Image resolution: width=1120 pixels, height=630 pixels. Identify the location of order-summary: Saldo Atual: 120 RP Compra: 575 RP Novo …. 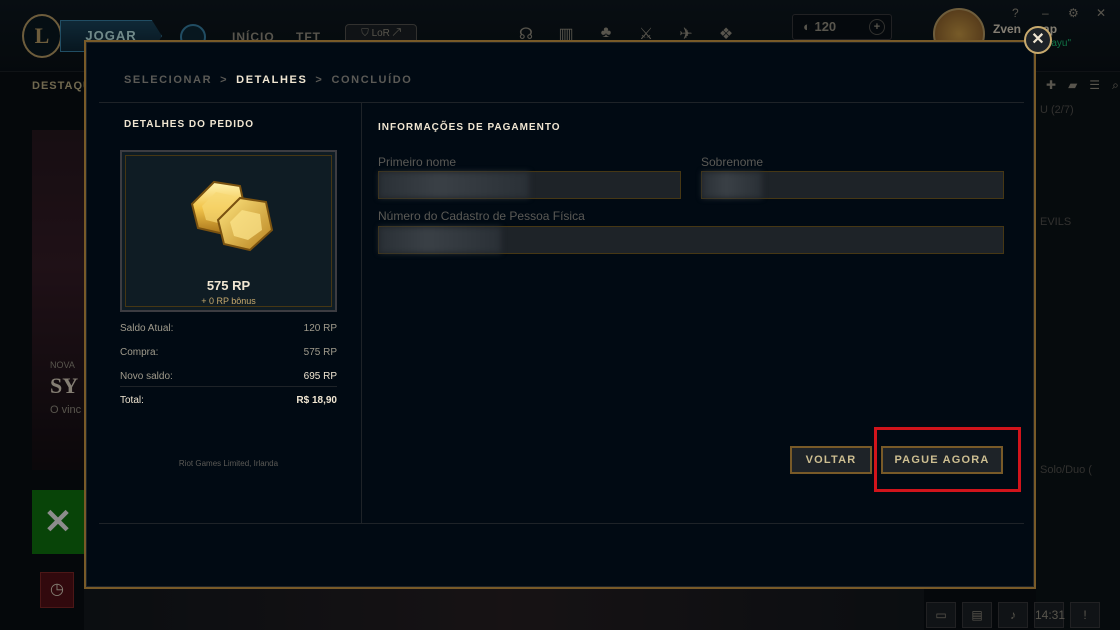
(228, 359).